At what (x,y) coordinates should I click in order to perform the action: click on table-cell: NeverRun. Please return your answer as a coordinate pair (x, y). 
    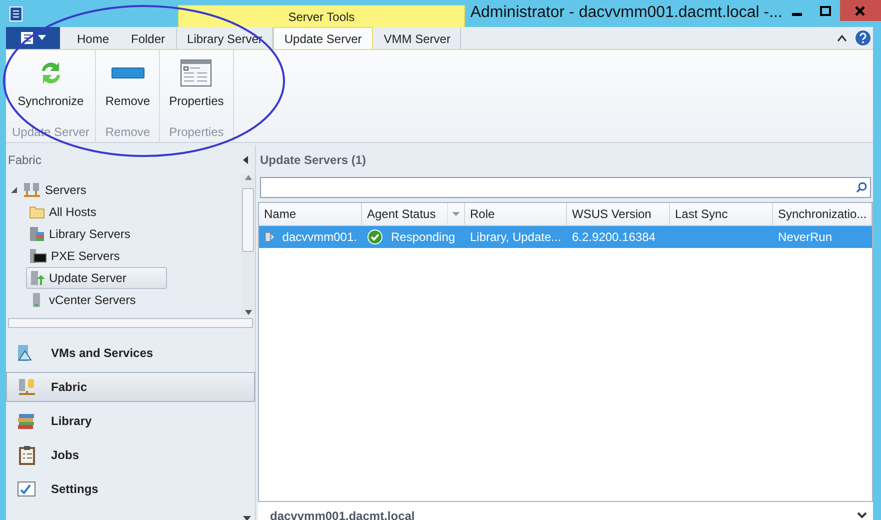
    Looking at the image, I should click on (805, 237).